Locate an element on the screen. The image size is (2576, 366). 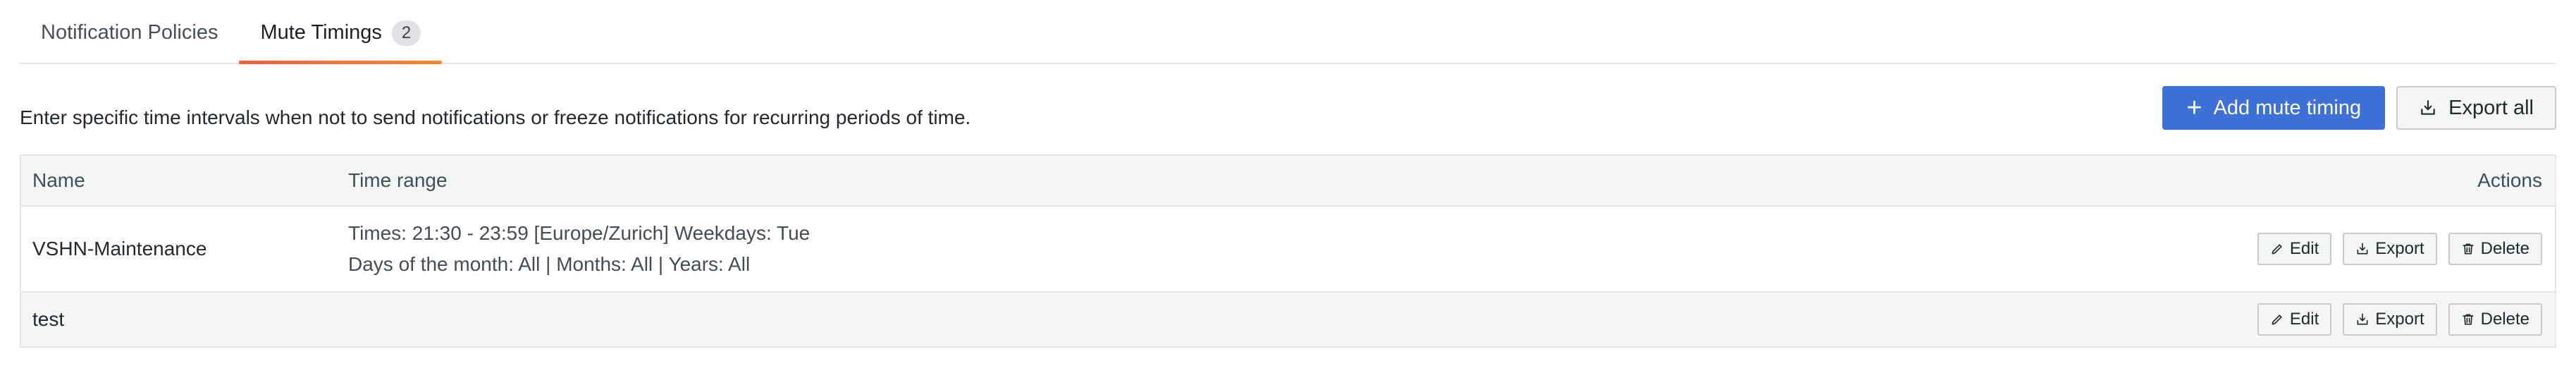
plus-icon: + is located at coordinates (2194, 108).